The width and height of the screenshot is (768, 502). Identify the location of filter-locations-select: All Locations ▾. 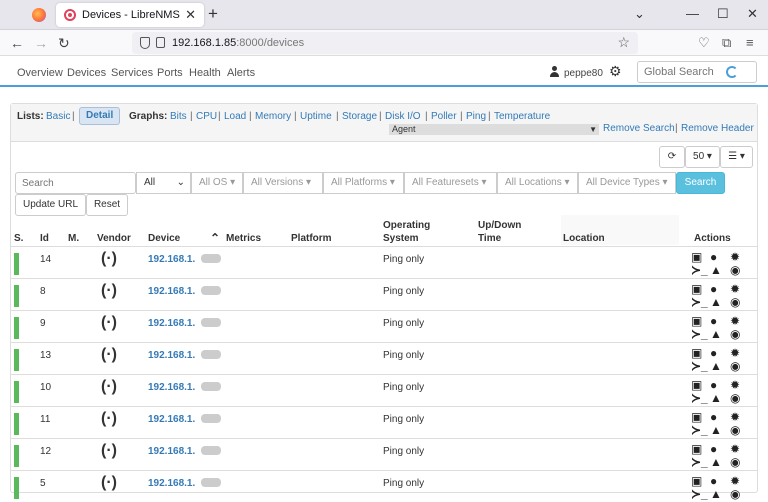
(537, 183).